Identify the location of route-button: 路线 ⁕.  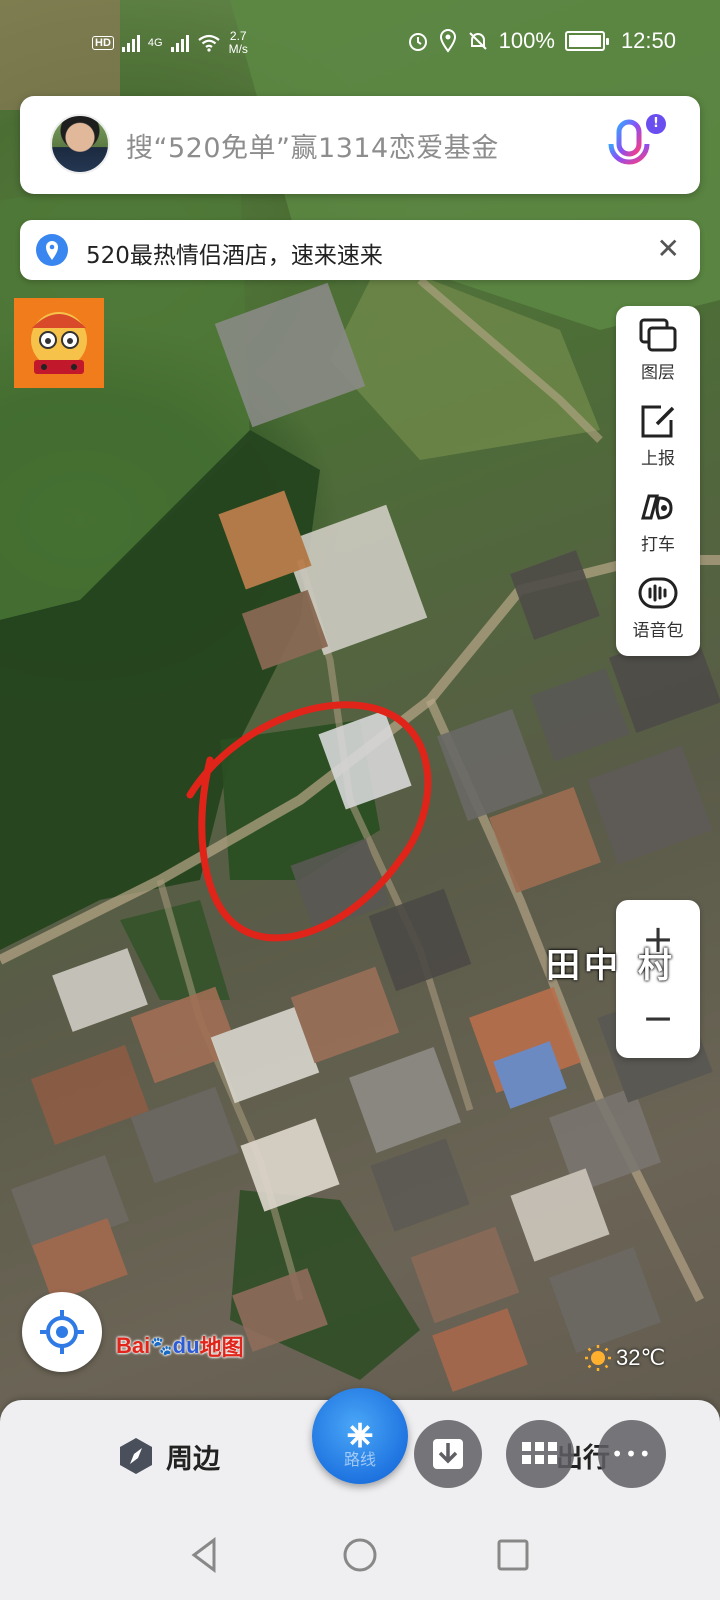
(360, 1436).